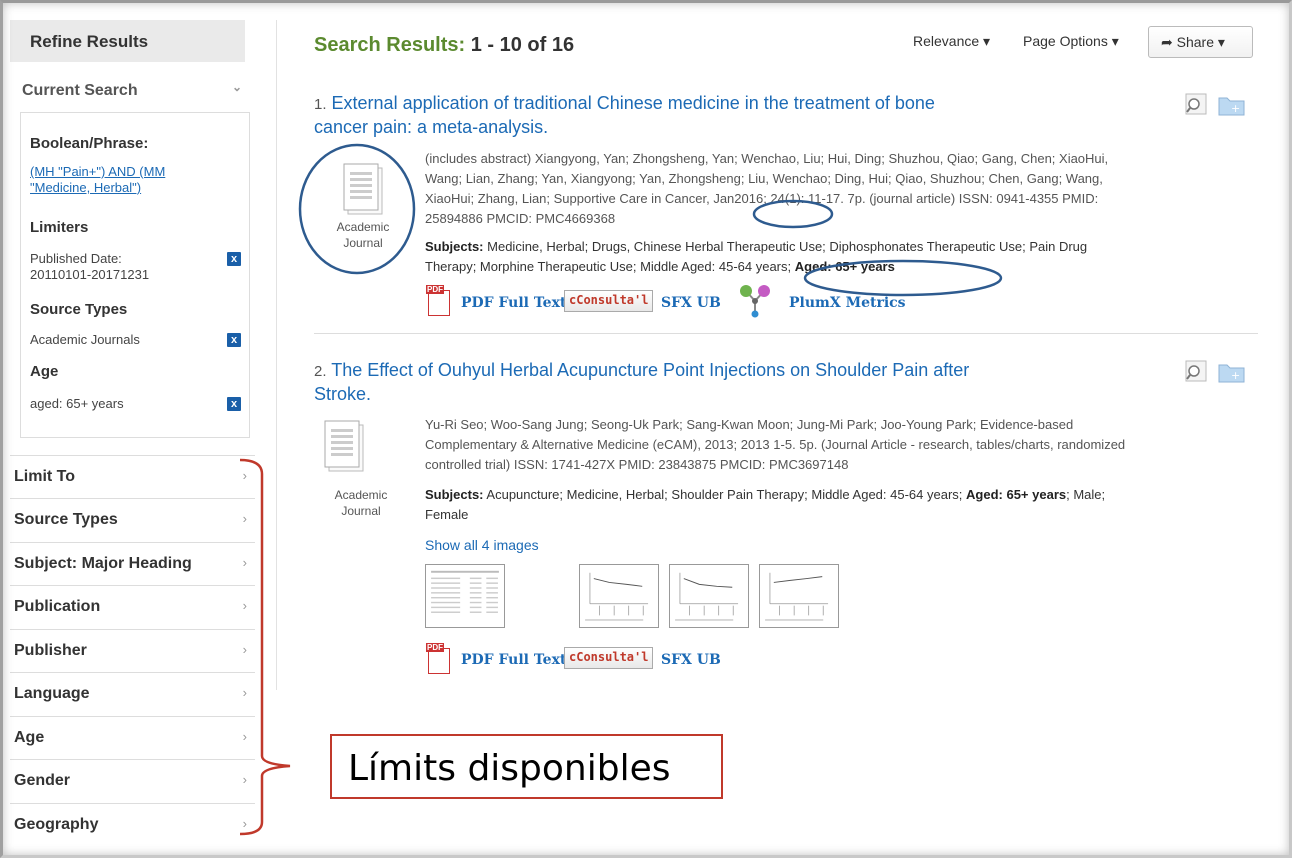  Describe the element at coordinates (357, 209) in the screenshot. I see `highlight-circle-doc-type` at that location.